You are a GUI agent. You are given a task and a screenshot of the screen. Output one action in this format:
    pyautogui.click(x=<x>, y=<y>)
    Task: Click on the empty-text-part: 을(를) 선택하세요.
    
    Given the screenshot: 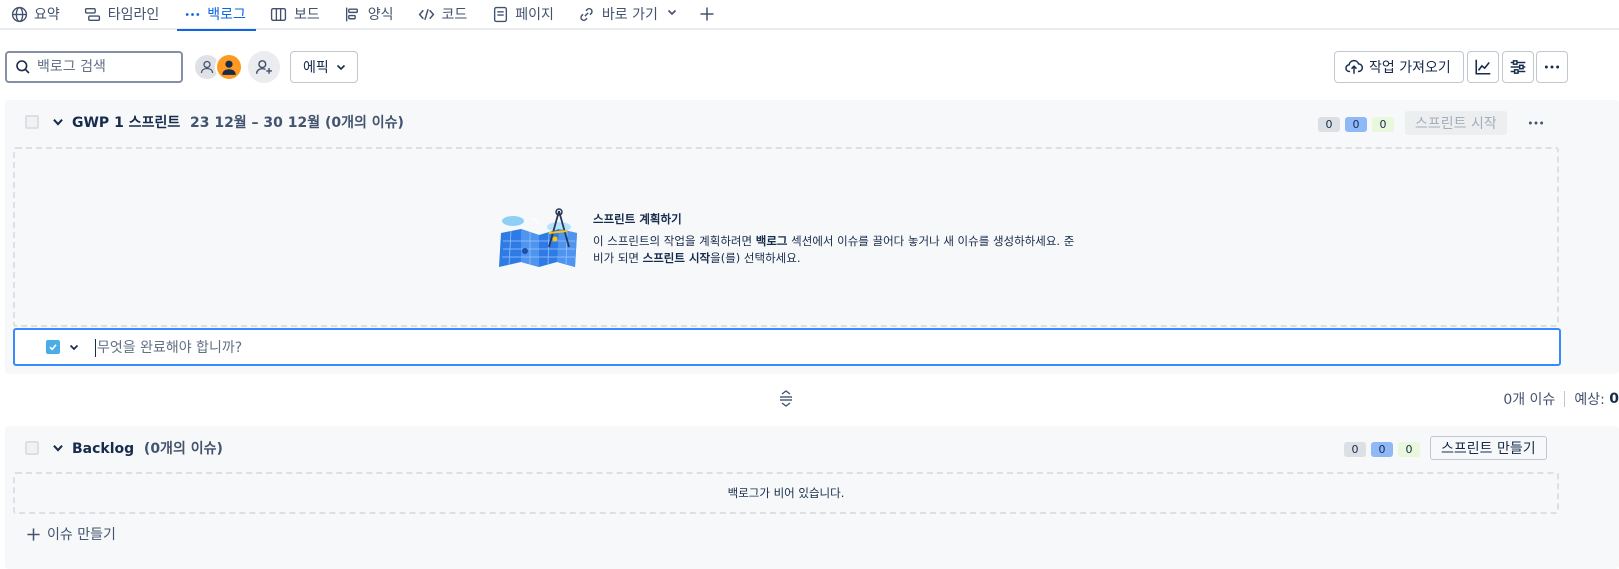 What is the action you would take?
    pyautogui.click(x=755, y=258)
    